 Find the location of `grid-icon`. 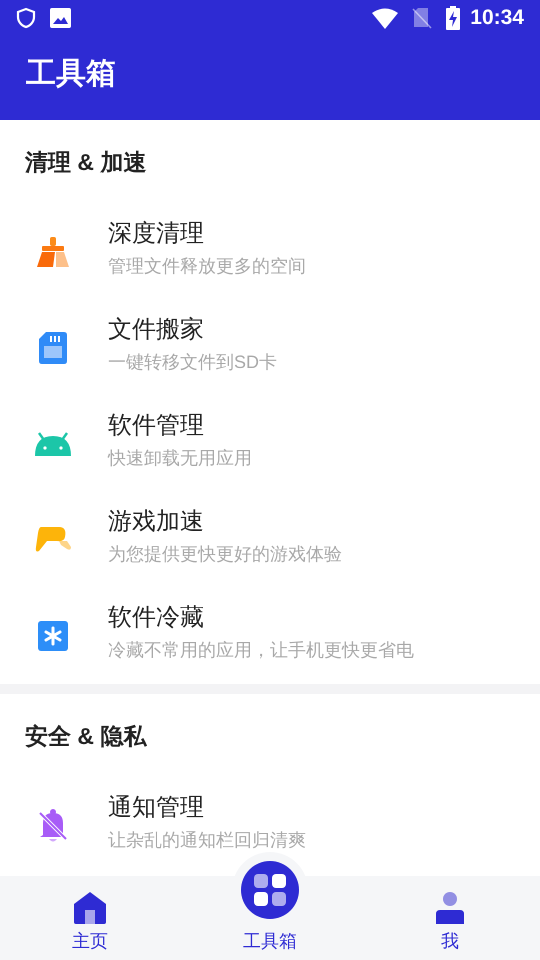

grid-icon is located at coordinates (270, 890).